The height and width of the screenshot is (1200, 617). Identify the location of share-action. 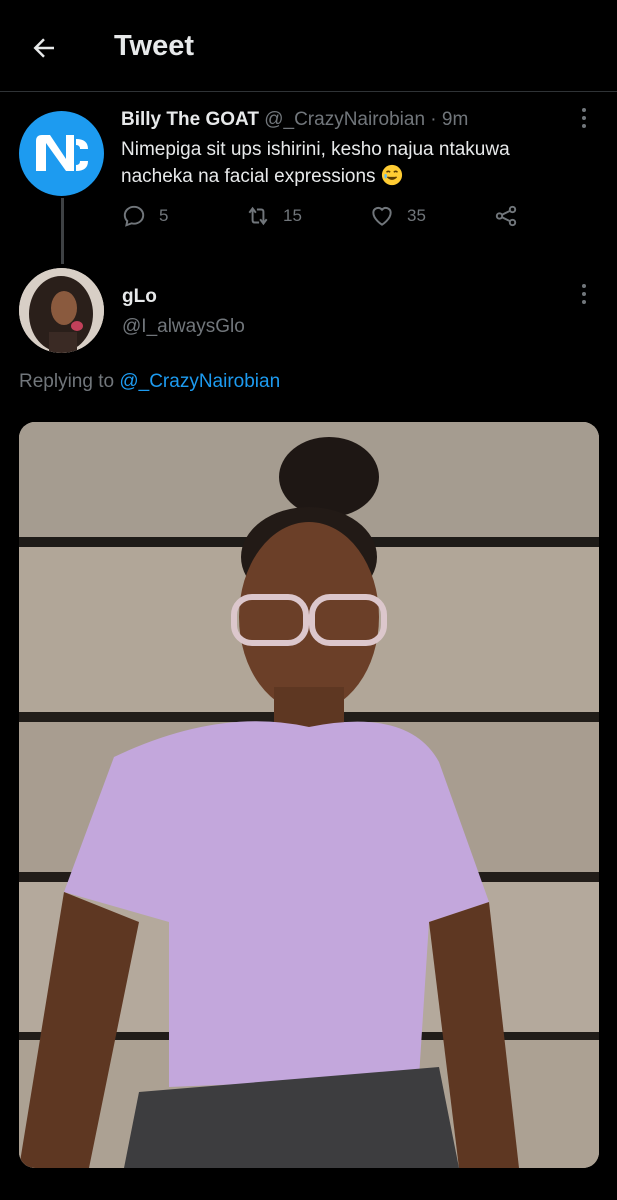
(506, 216).